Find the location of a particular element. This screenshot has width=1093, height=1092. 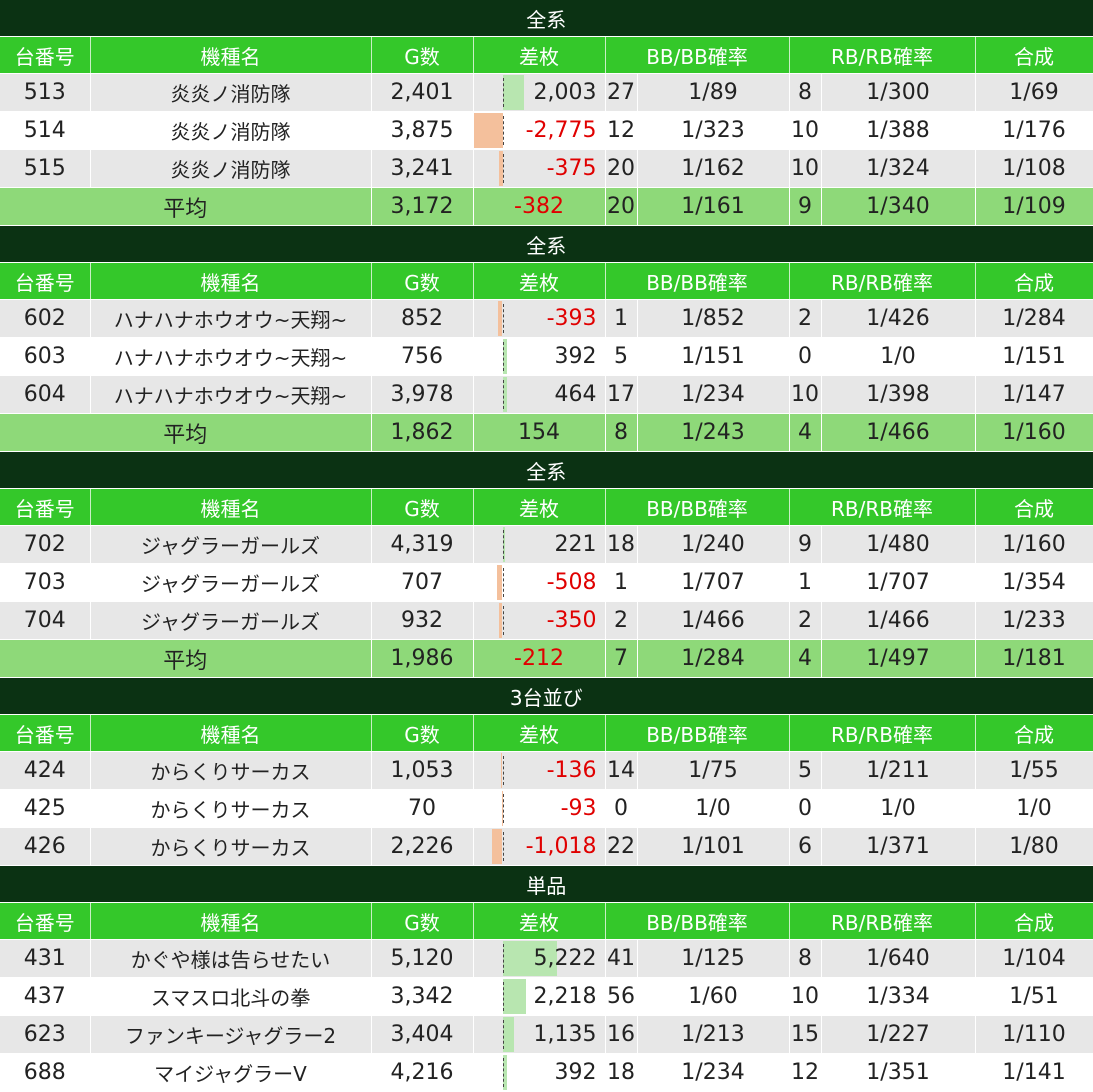

bb-count: 56 is located at coordinates (621, 996).